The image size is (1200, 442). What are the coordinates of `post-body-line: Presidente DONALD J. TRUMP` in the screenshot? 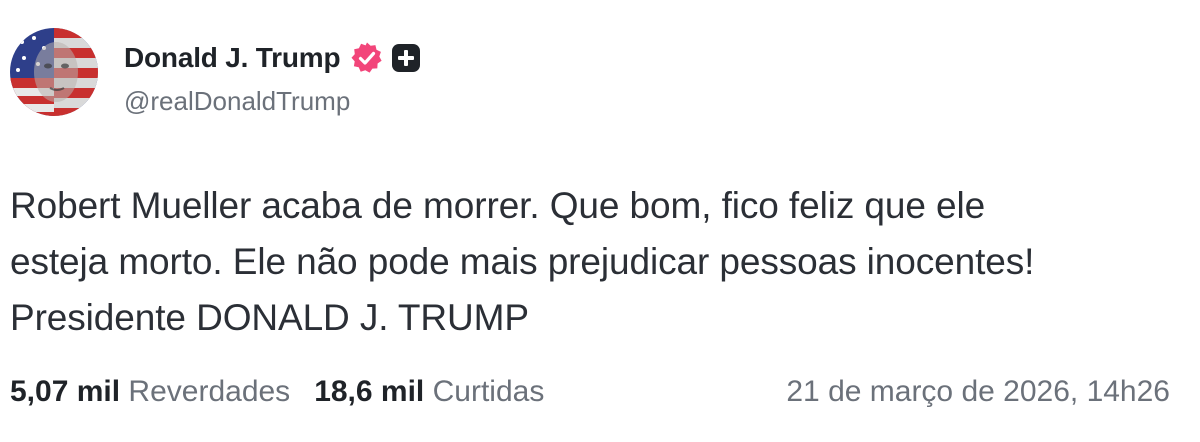 It's located at (269, 317).